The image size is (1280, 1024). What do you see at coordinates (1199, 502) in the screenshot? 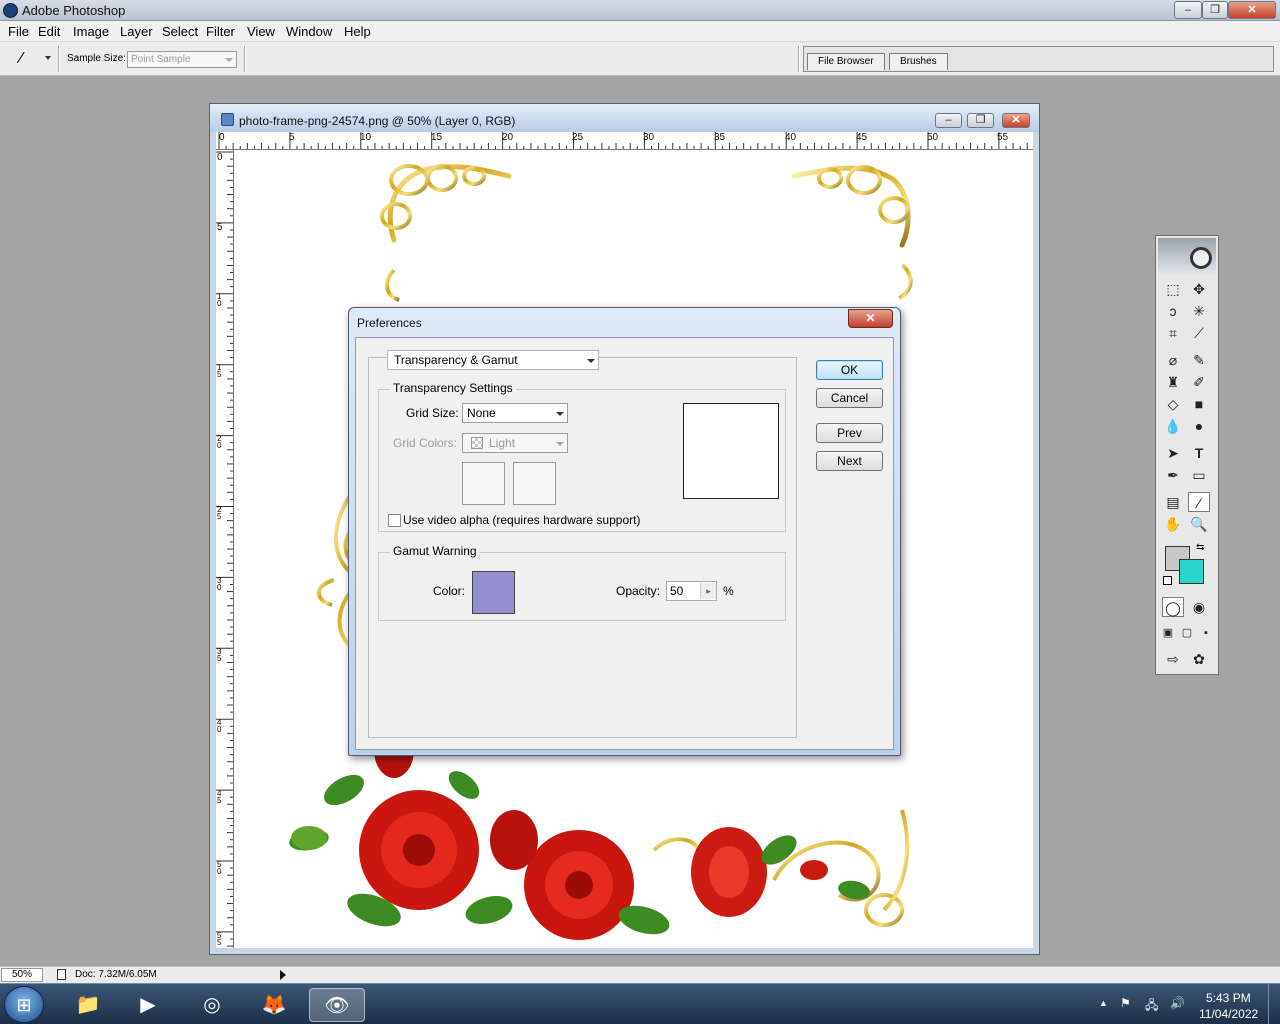
I see `eyedropper-tool-icon: ⁄` at bounding box center [1199, 502].